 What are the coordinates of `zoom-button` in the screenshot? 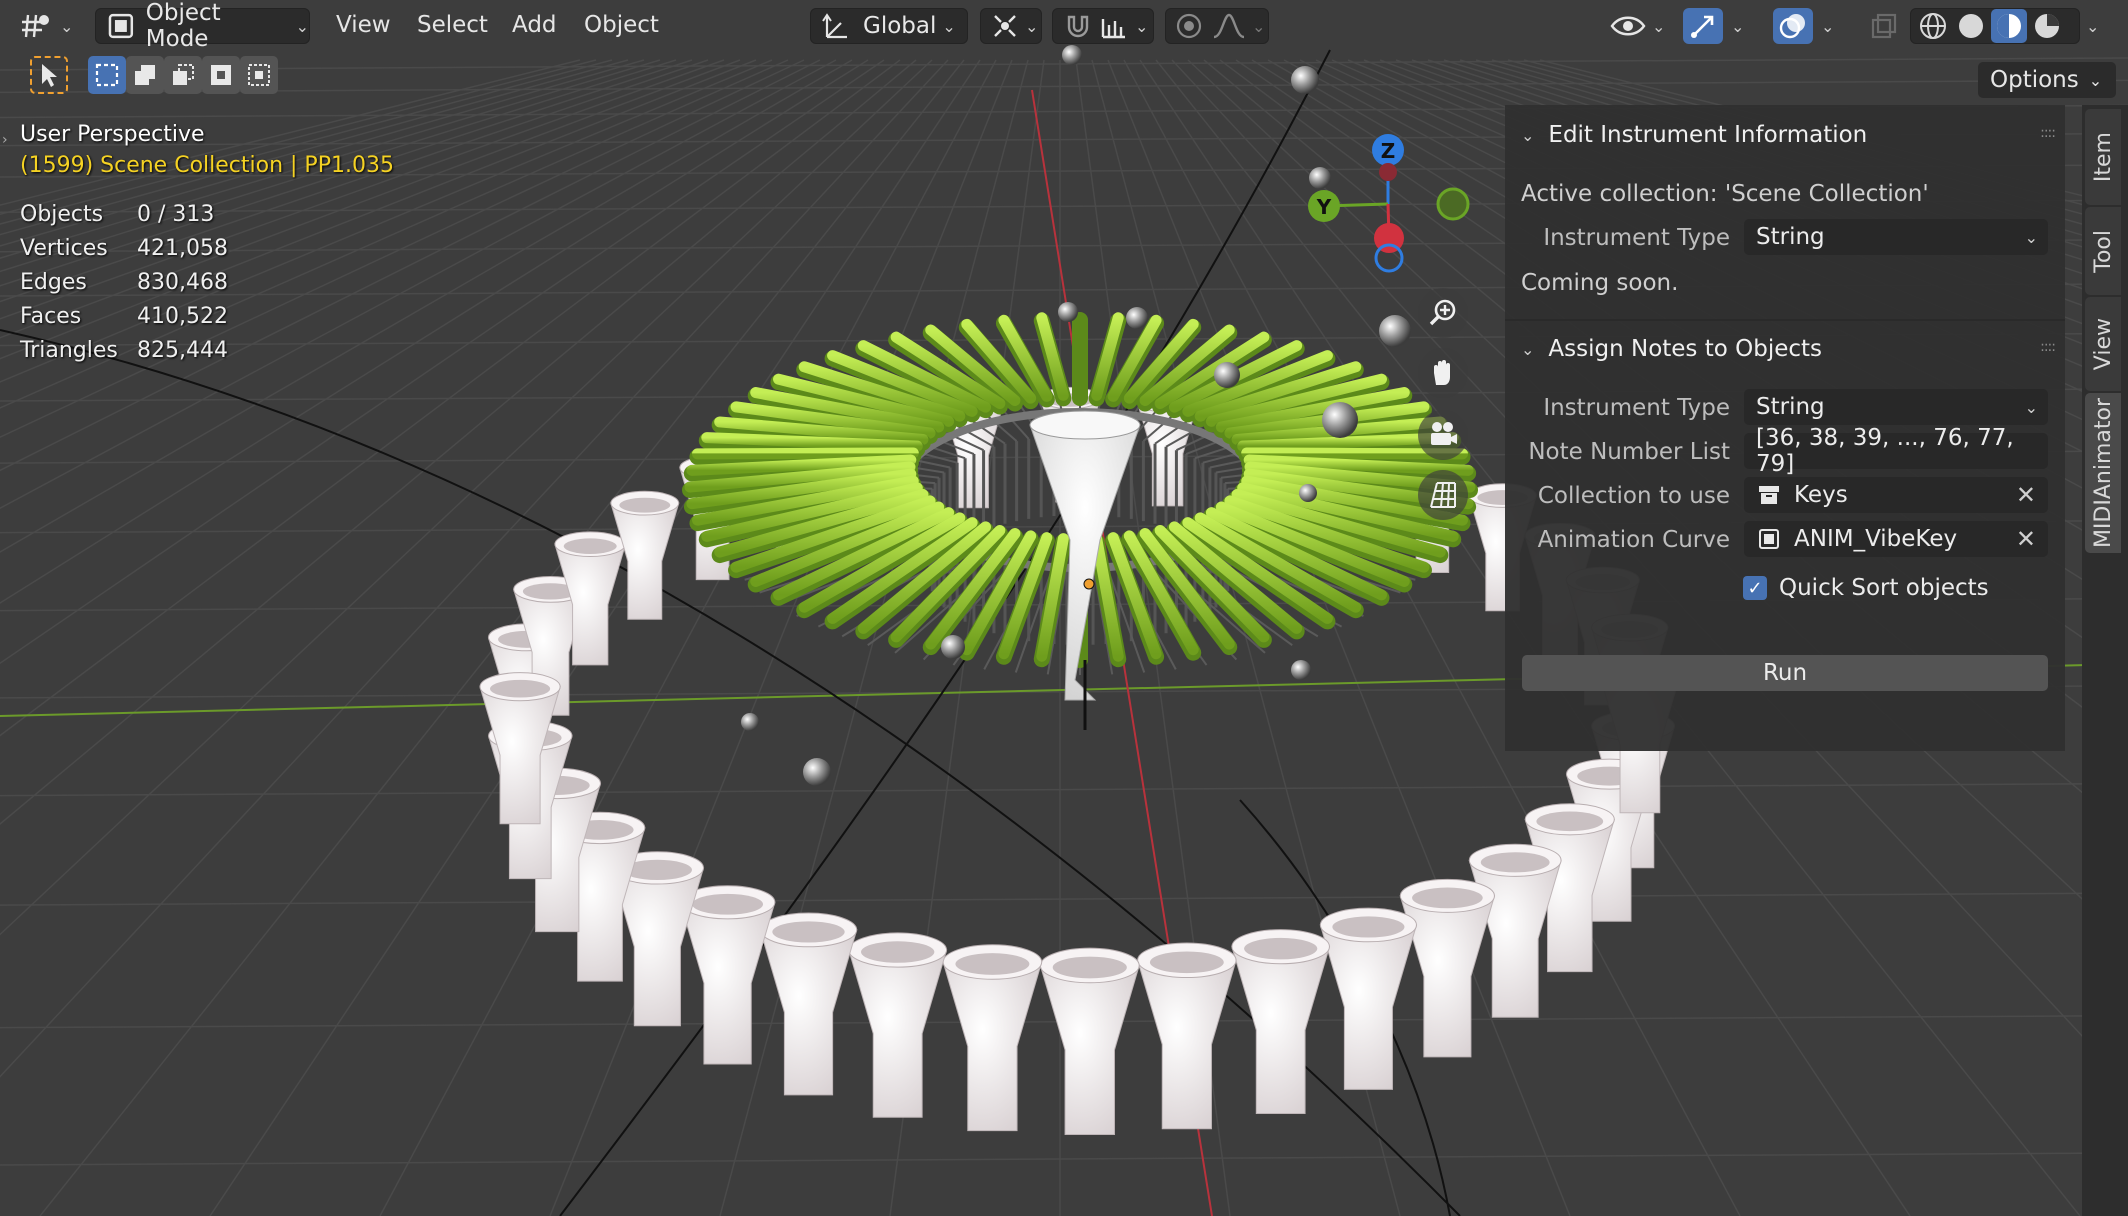 It's located at (1443, 313).